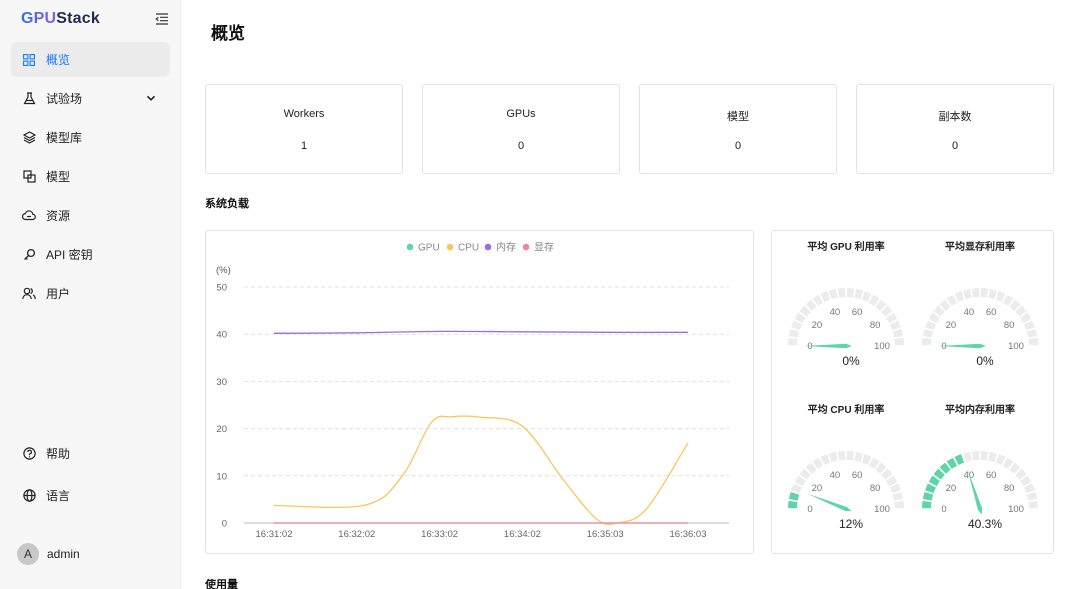 The height and width of the screenshot is (589, 1080). Describe the element at coordinates (29, 216) in the screenshot. I see `cloud-resource-icon` at that location.